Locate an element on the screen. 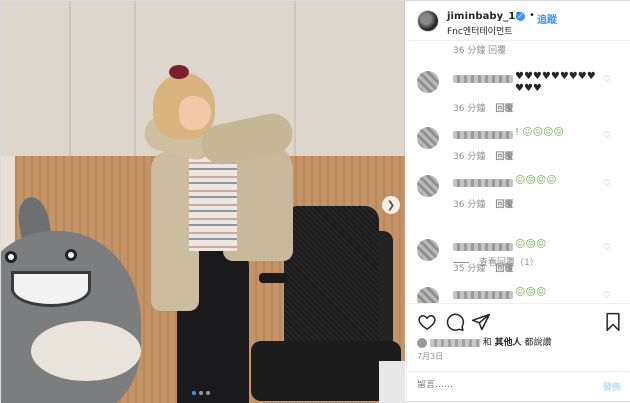 This screenshot has height=403, width=630. carousel-dot-active is located at coordinates (194, 393).